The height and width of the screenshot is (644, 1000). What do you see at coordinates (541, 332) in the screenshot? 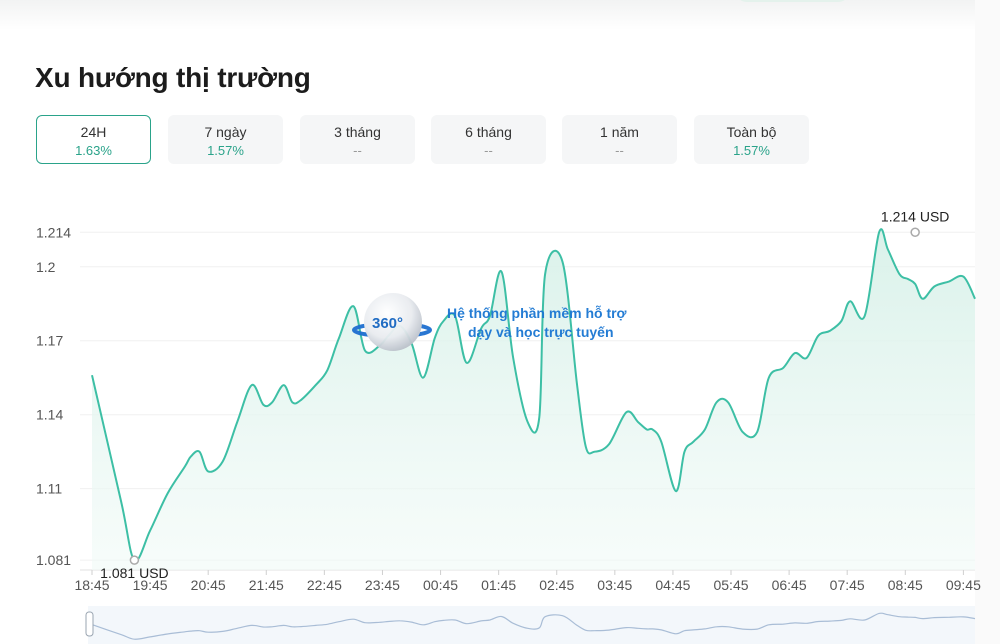
I see `watermark-line2: dạy và học trực tuyến` at bounding box center [541, 332].